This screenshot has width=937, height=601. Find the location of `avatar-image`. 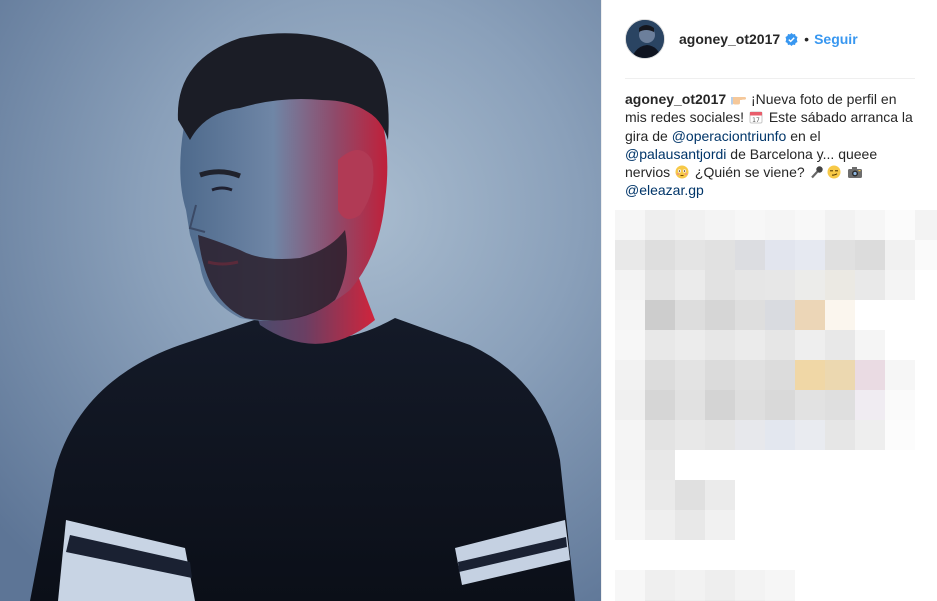

avatar-image is located at coordinates (645, 39).